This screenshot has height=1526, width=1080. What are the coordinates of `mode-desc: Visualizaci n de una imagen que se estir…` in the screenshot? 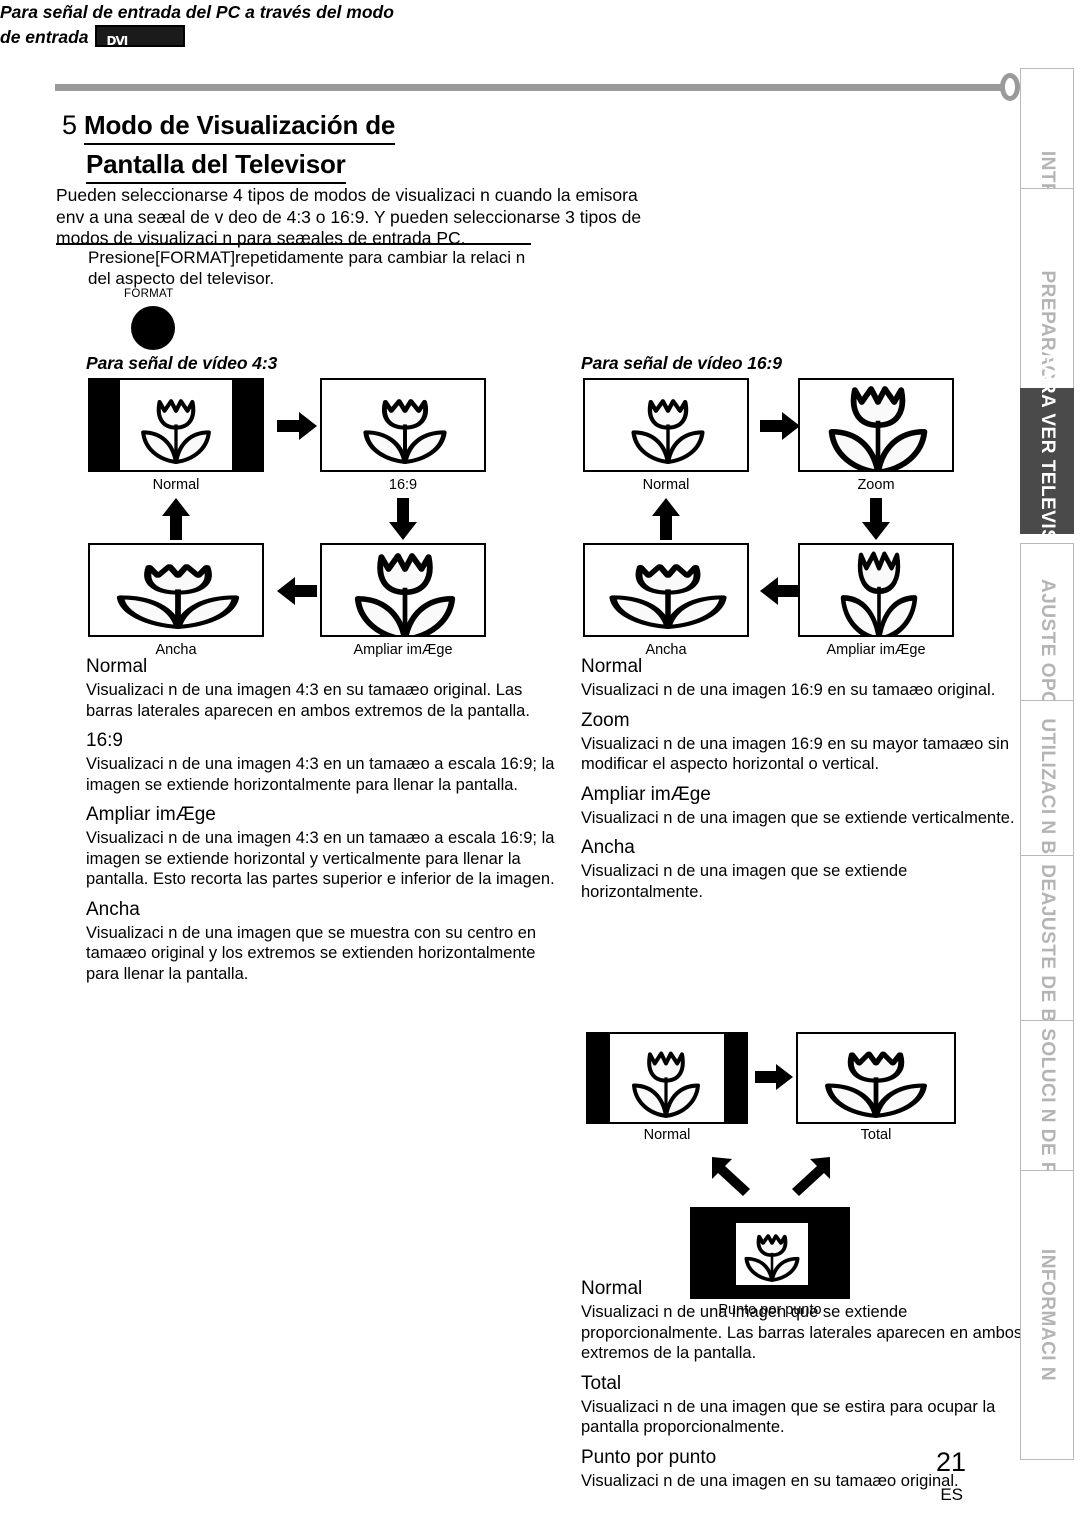 It's located at (788, 1417).